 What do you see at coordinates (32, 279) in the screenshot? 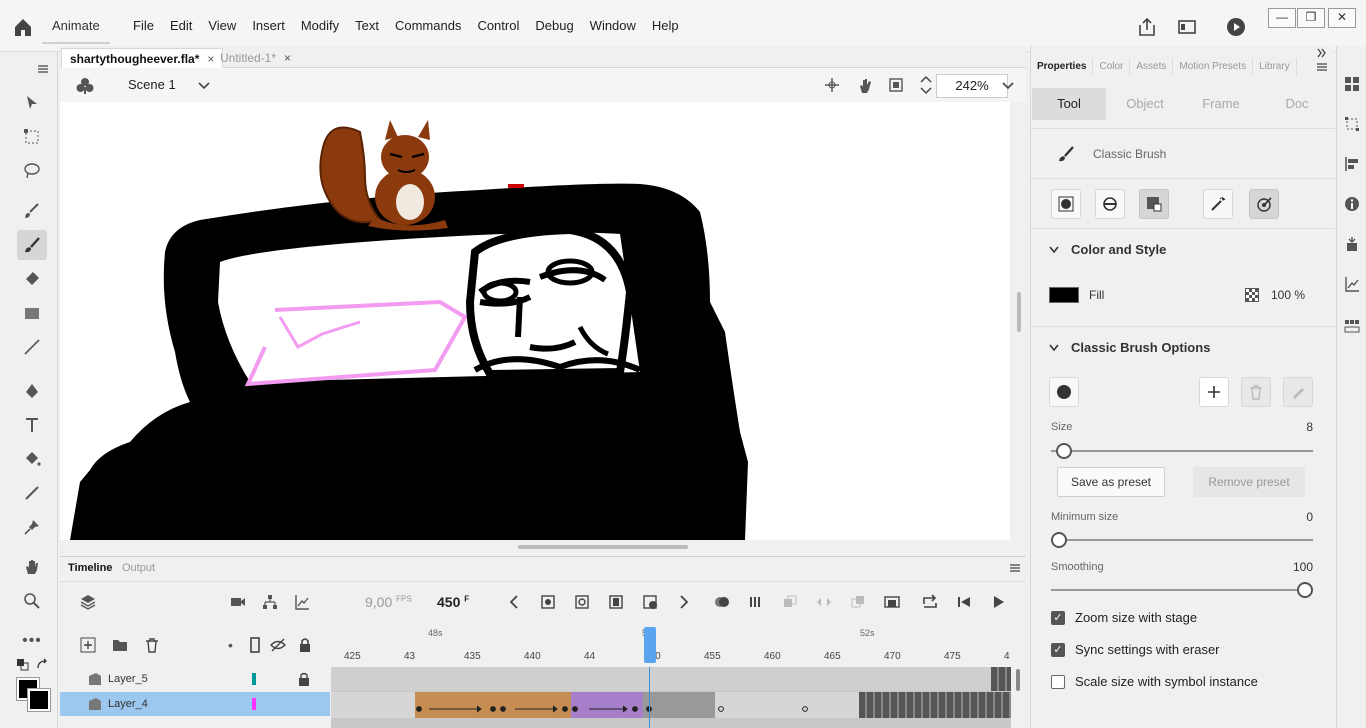
I see `eraser-tool` at bounding box center [32, 279].